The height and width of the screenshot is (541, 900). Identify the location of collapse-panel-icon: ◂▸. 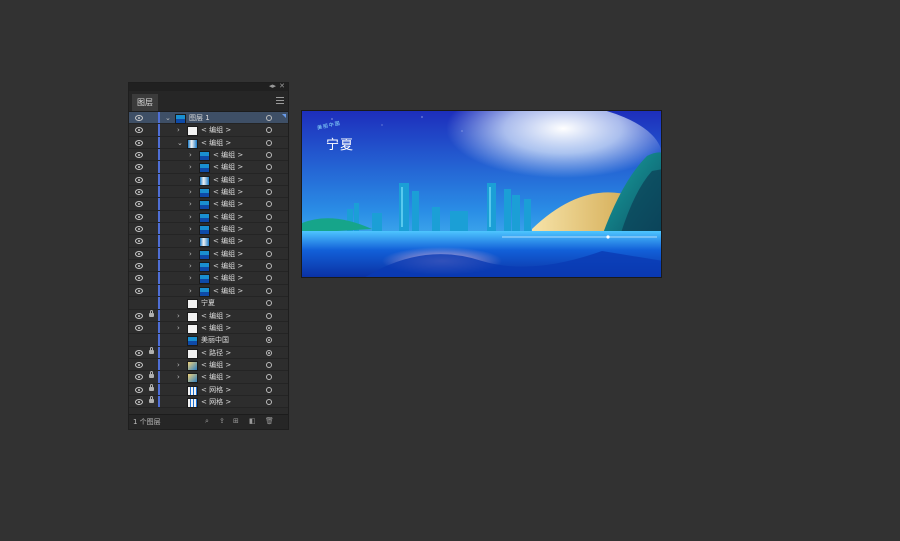
(272, 86).